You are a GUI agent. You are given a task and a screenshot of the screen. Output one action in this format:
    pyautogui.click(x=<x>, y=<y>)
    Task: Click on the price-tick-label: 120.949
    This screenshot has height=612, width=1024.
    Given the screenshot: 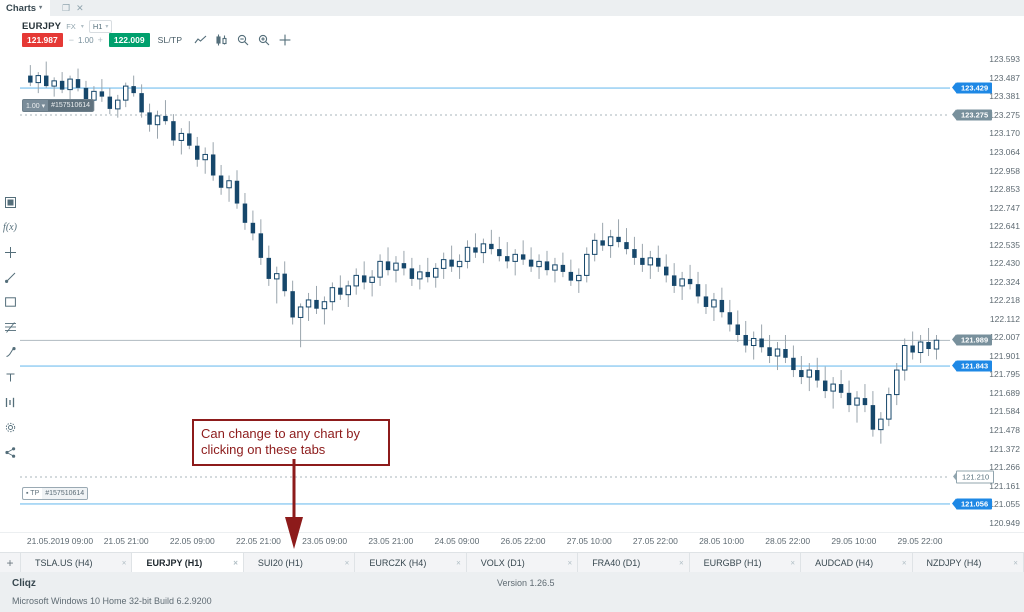 What is the action you would take?
    pyautogui.click(x=1004, y=522)
    